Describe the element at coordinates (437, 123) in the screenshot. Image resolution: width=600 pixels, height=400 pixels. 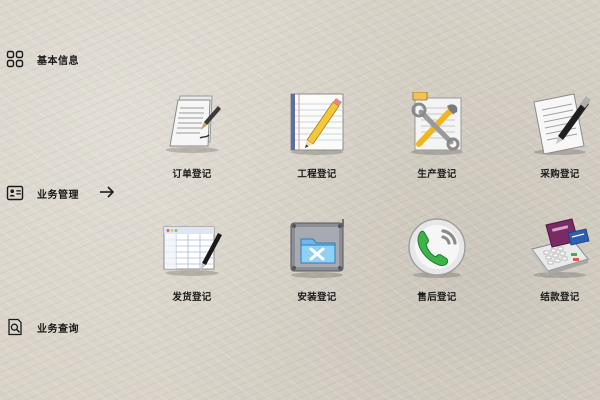
I see `tools-document-icon` at that location.